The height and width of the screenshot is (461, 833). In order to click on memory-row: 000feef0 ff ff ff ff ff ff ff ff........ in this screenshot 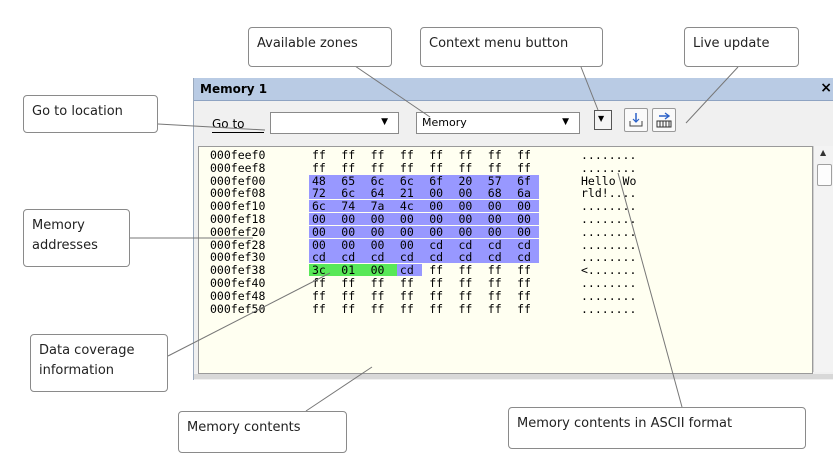, I will do `click(499, 155)`.